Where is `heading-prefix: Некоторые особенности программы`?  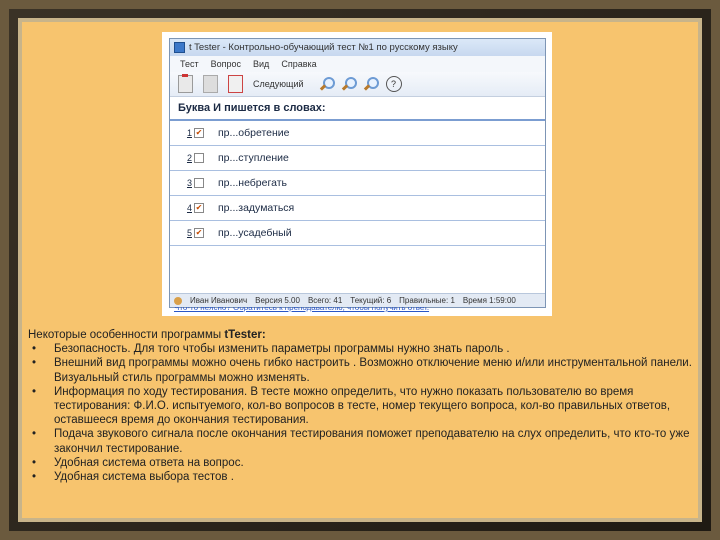 heading-prefix: Некоторые особенности программы is located at coordinates (126, 335).